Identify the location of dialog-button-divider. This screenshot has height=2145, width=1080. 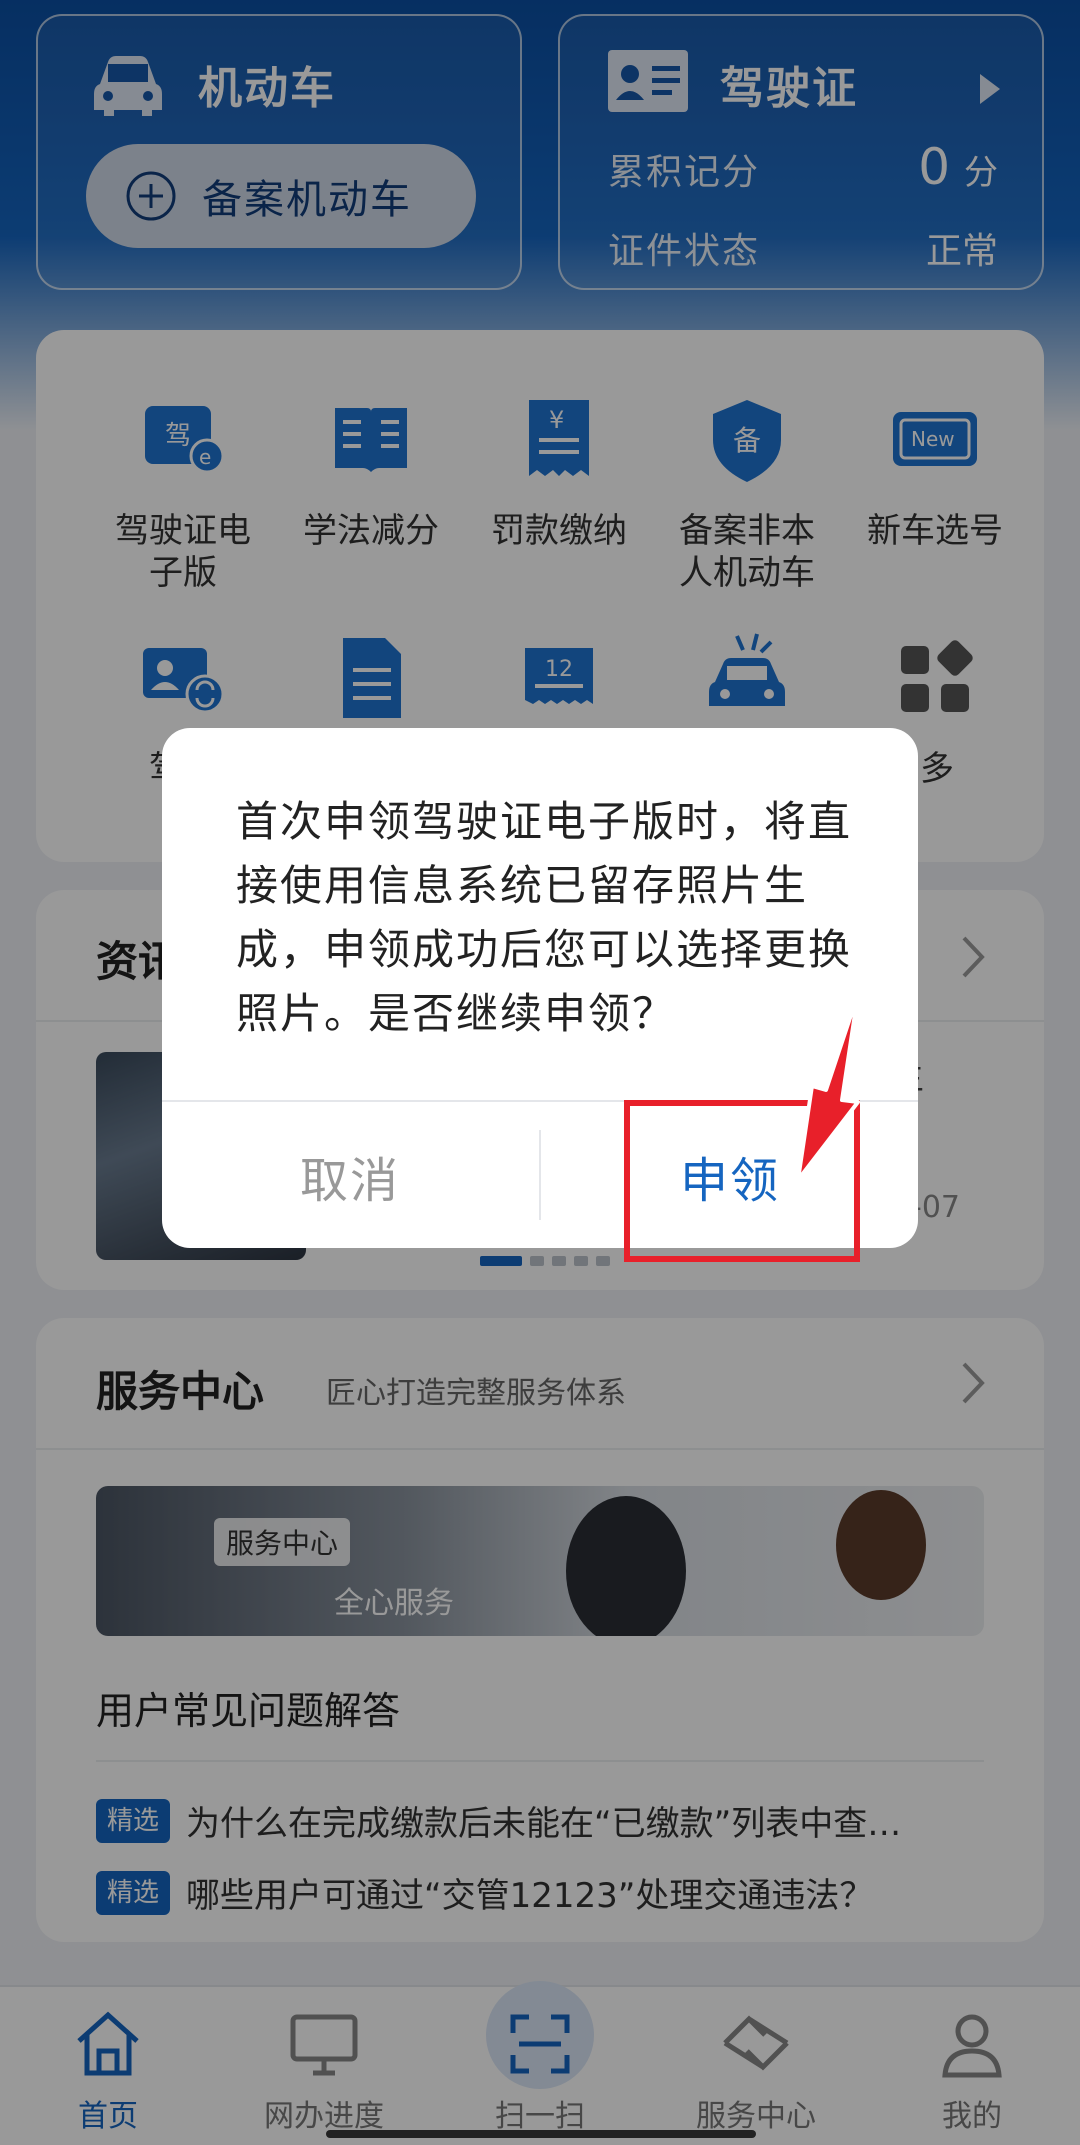
(540, 1175).